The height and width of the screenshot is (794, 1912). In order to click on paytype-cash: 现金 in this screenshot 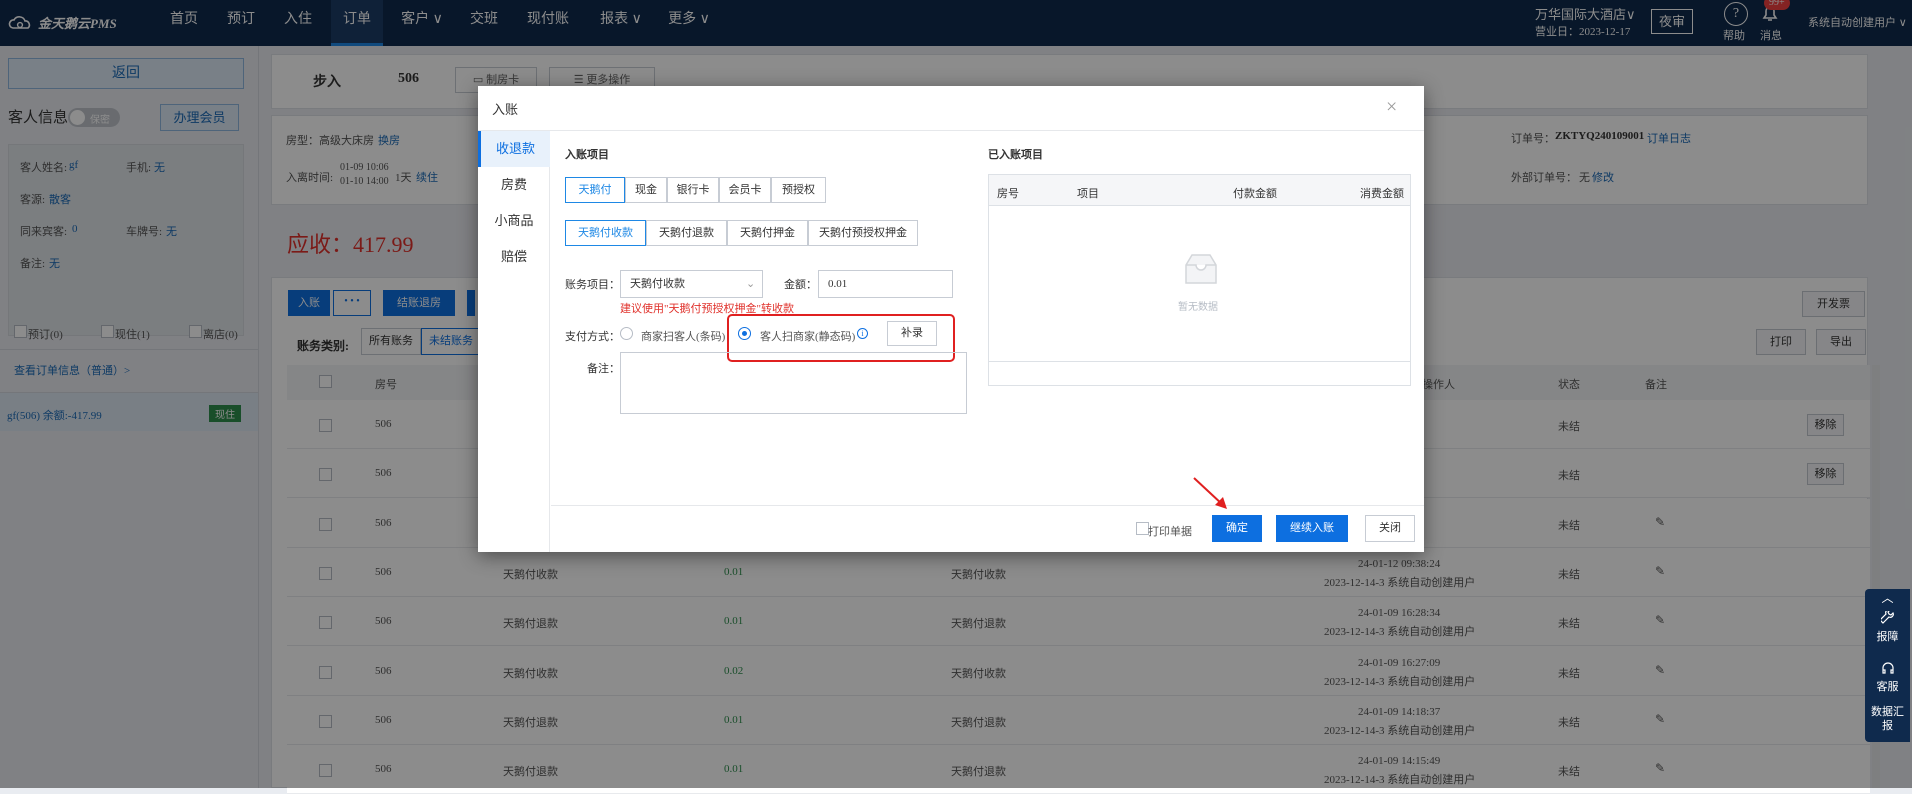, I will do `click(646, 190)`.